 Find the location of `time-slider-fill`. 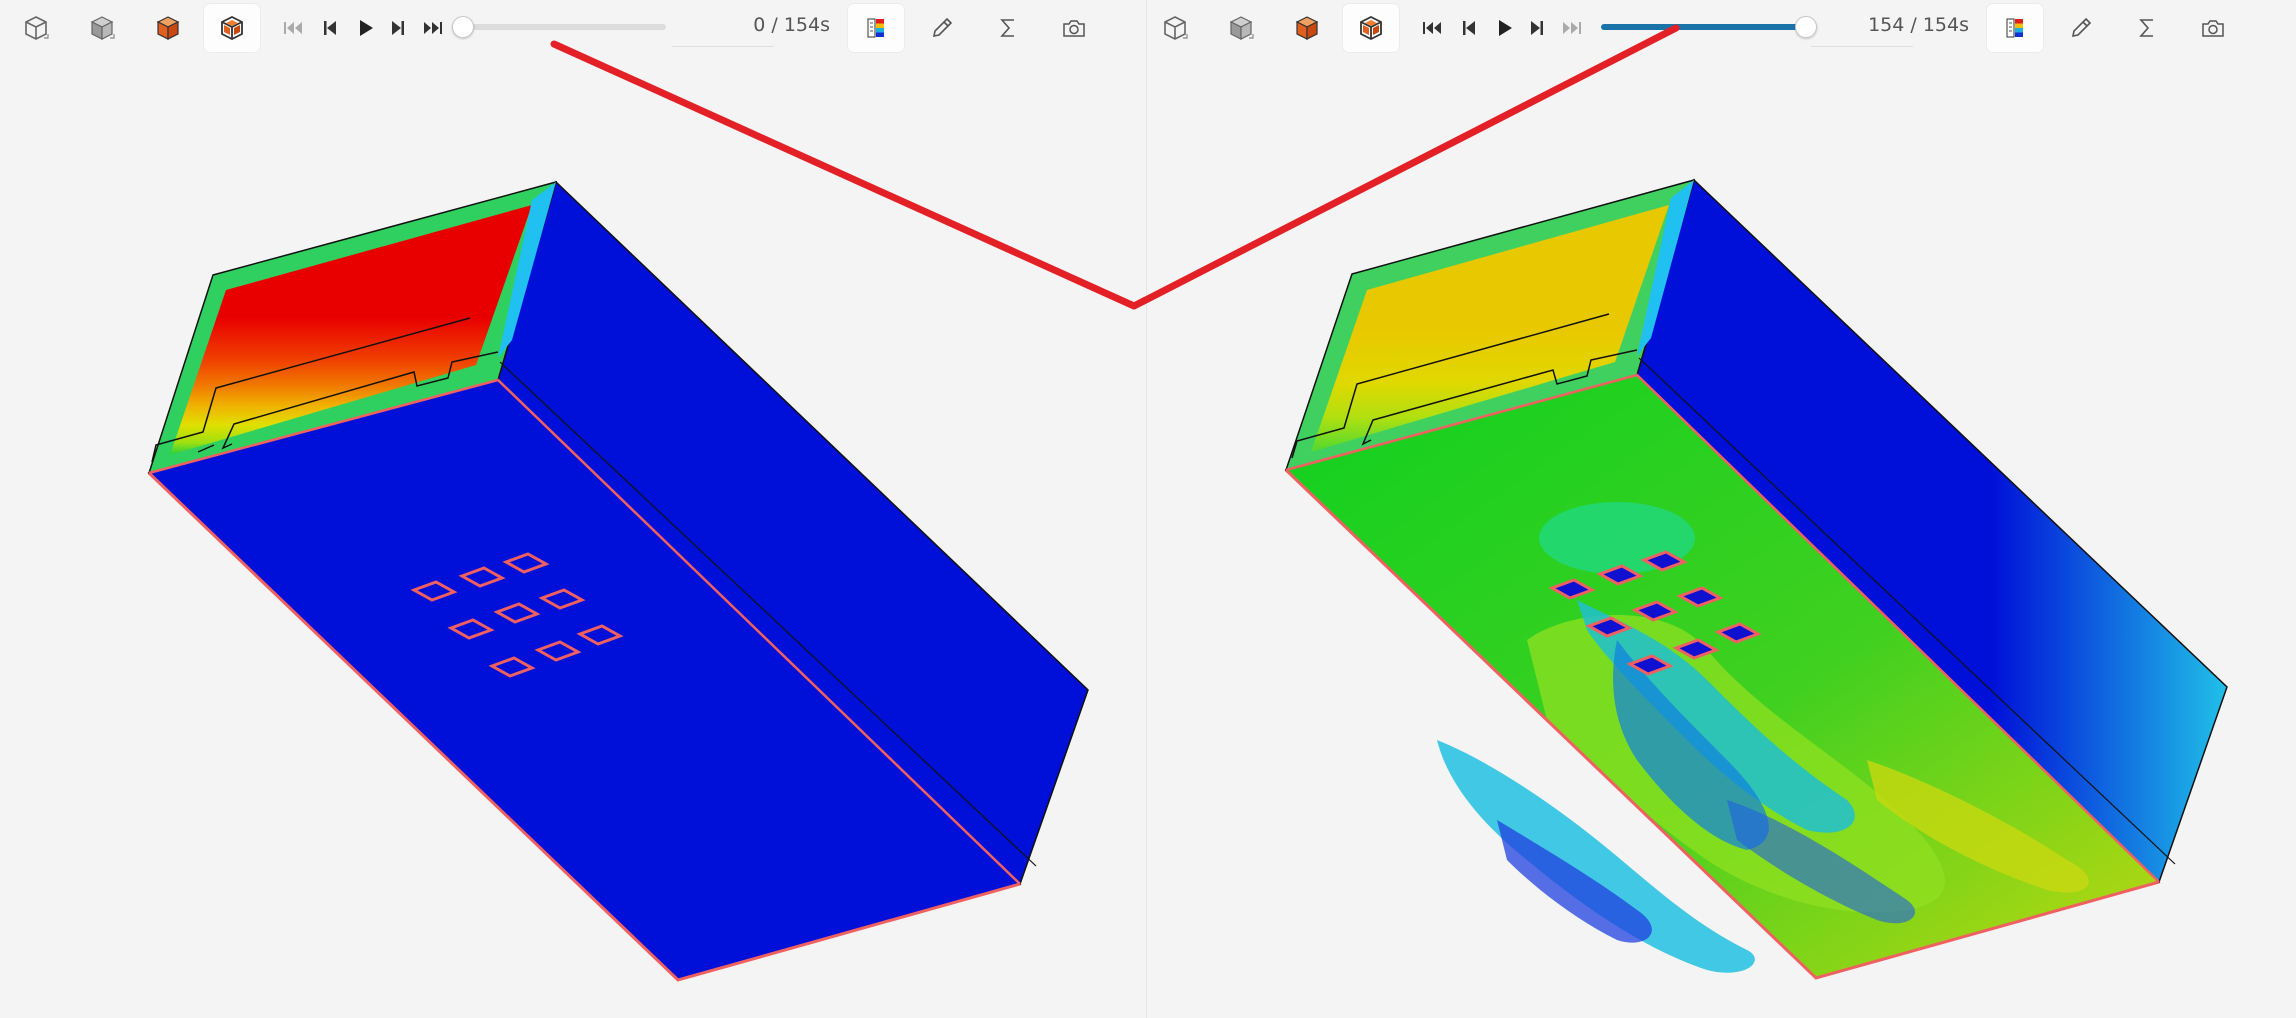

time-slider-fill is located at coordinates (1703, 27).